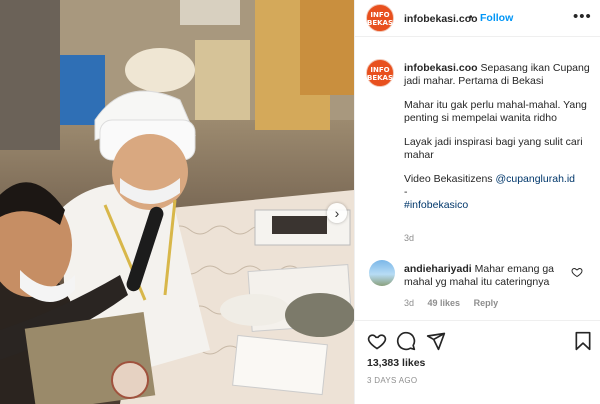 Image resolution: width=600 pixels, height=404 pixels. What do you see at coordinates (396, 363) in the screenshot?
I see `likes-count: 13,383 likes` at bounding box center [396, 363].